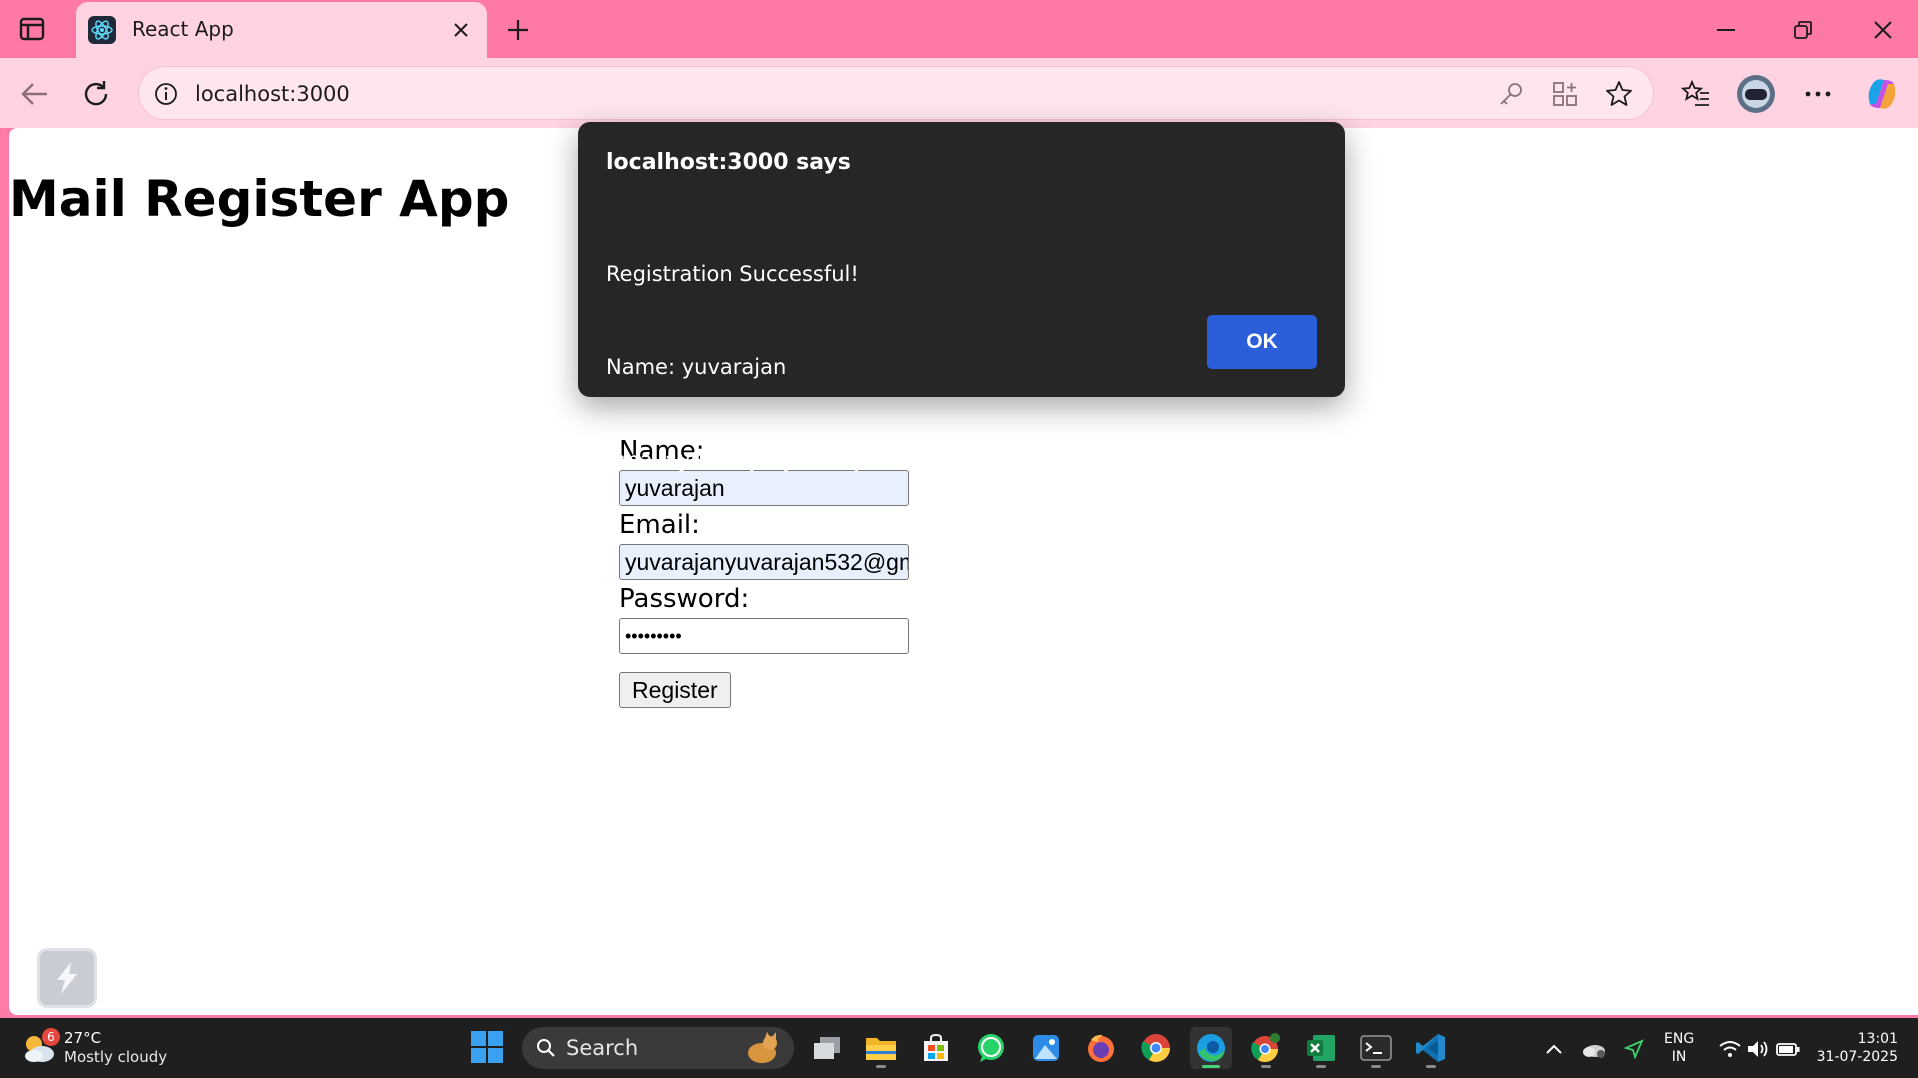 The height and width of the screenshot is (1078, 1918). What do you see at coordinates (461, 30) in the screenshot?
I see `tab-close-icon` at bounding box center [461, 30].